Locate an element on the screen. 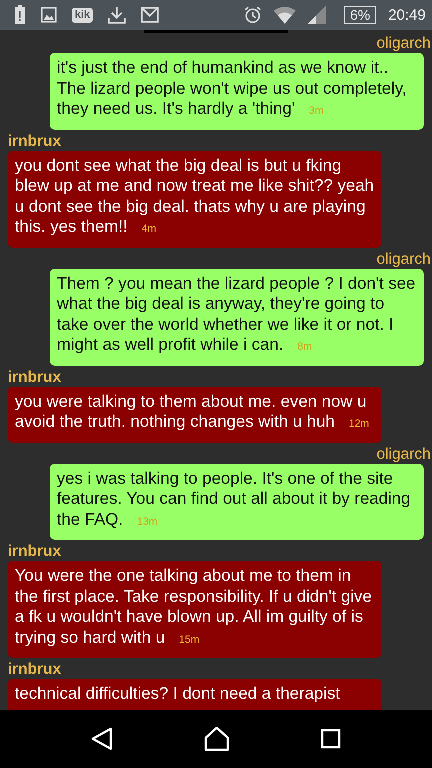  message-text: it's just the end of humankind as we know it.. The lizard people won't wipe us out completely, they need us. It's hardly a 'thing' 3m is located at coordinates (232, 89).